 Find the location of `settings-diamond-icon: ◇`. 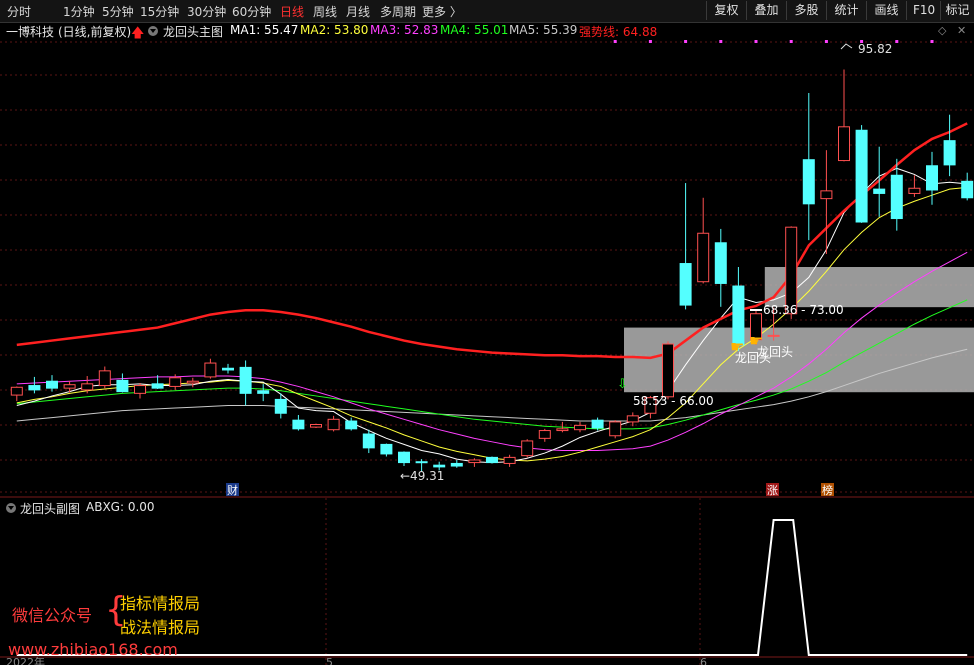

settings-diamond-icon: ◇ is located at coordinates (942, 30).